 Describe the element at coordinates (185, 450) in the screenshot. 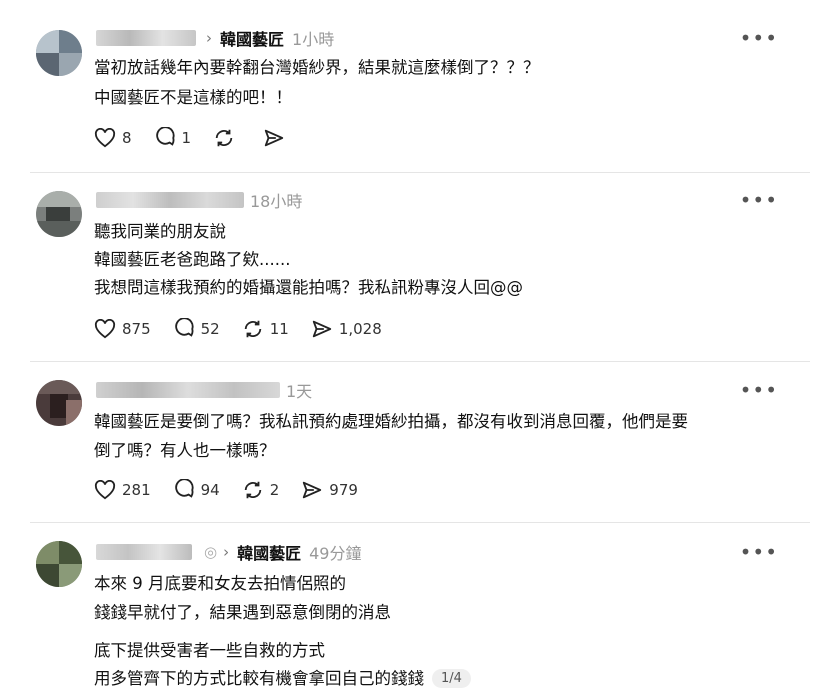

I see `post-text-line: 倒了嗎？有人也一樣嗎？` at that location.